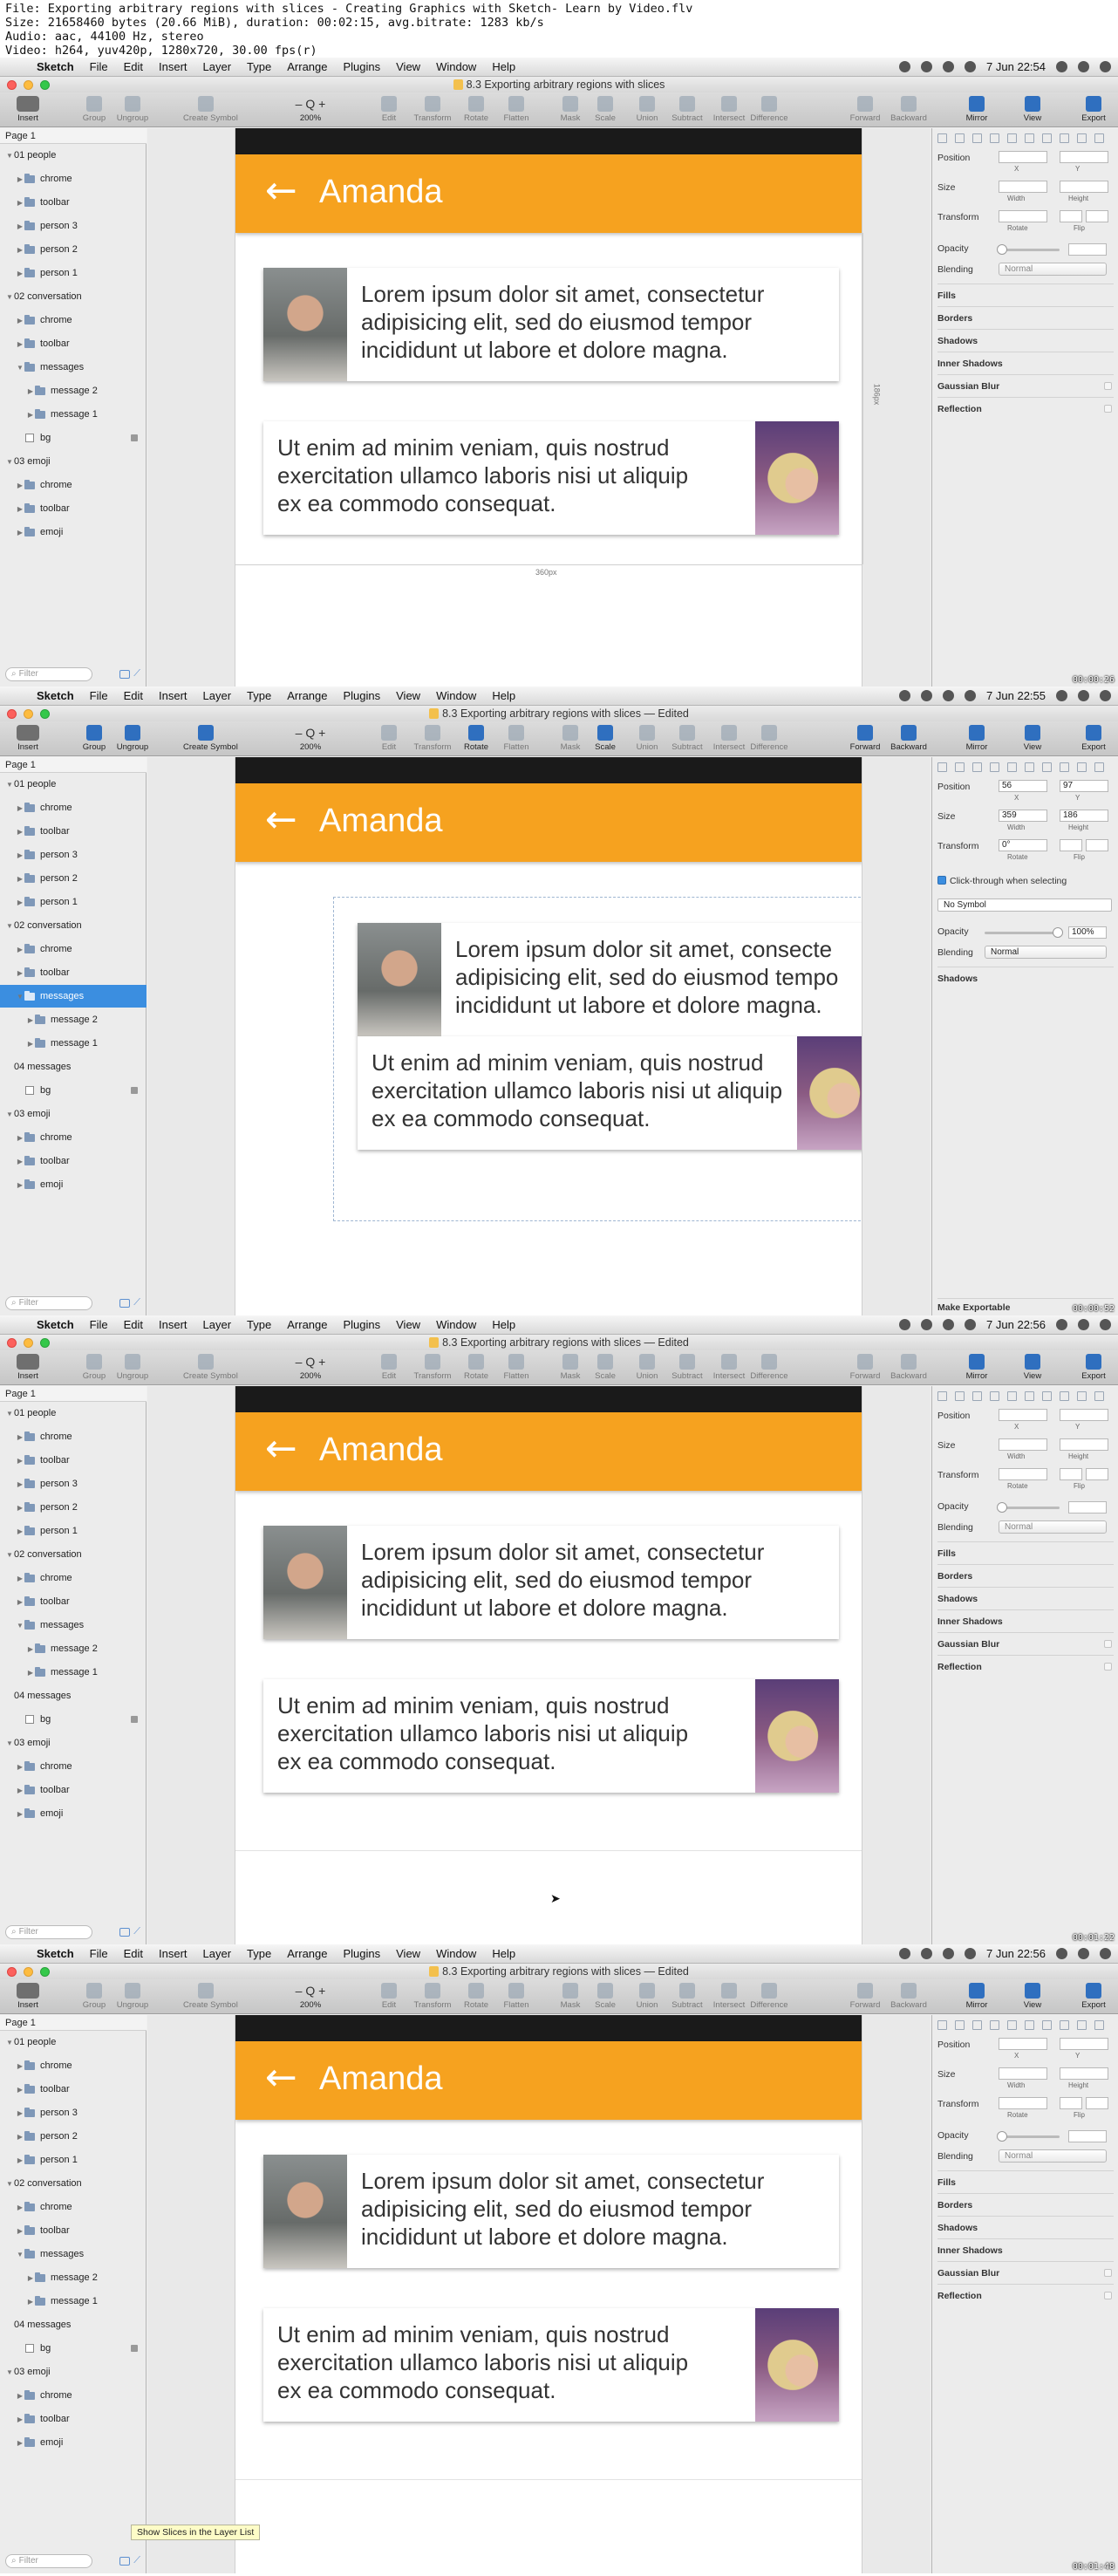 The width and height of the screenshot is (1118, 2576). What do you see at coordinates (687, 740) in the screenshot?
I see `toolbar-subtract-button: Subtract` at bounding box center [687, 740].